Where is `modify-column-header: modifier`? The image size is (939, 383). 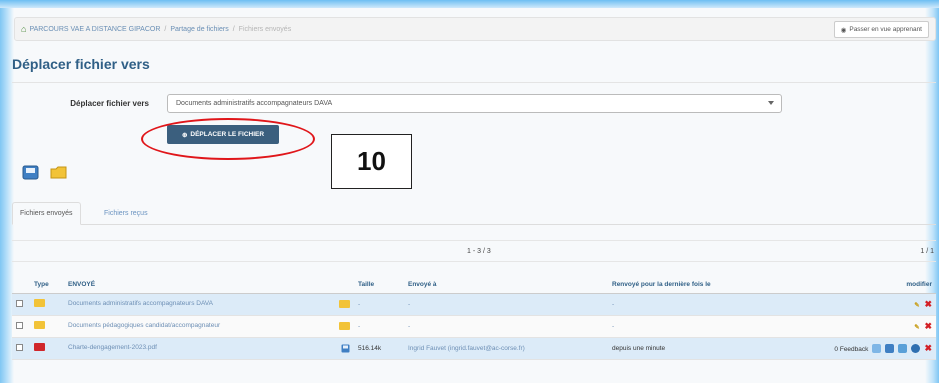 modify-column-header: modifier is located at coordinates (864, 285).